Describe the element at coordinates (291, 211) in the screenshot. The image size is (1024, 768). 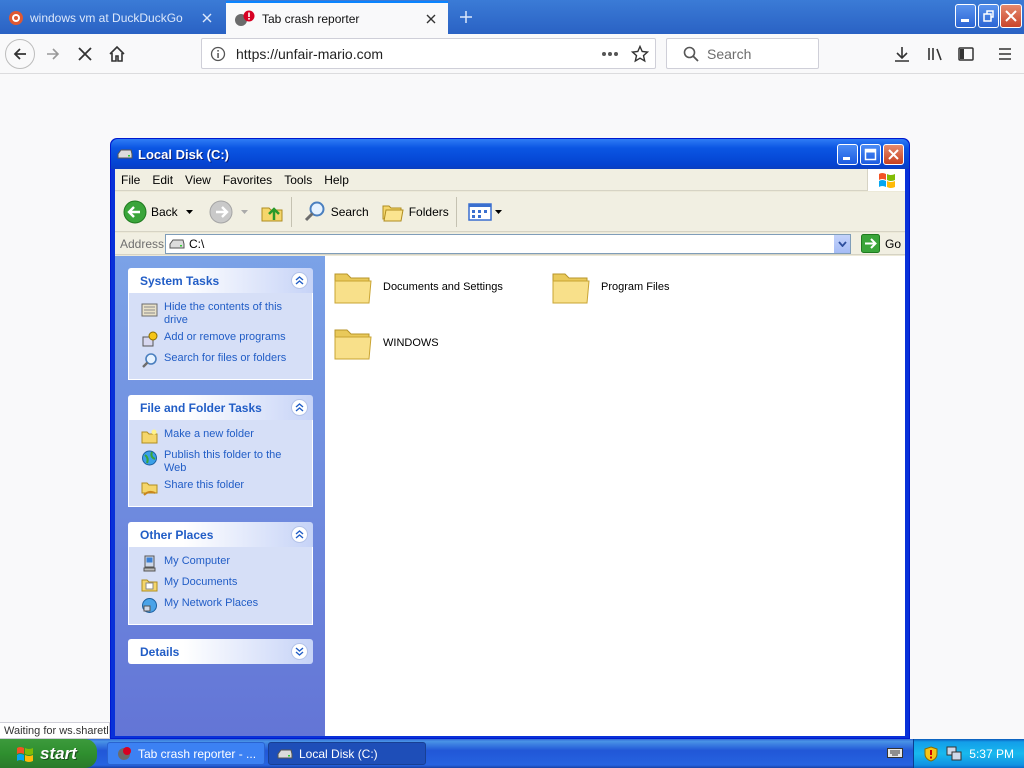
I see `toolbar-separator` at that location.